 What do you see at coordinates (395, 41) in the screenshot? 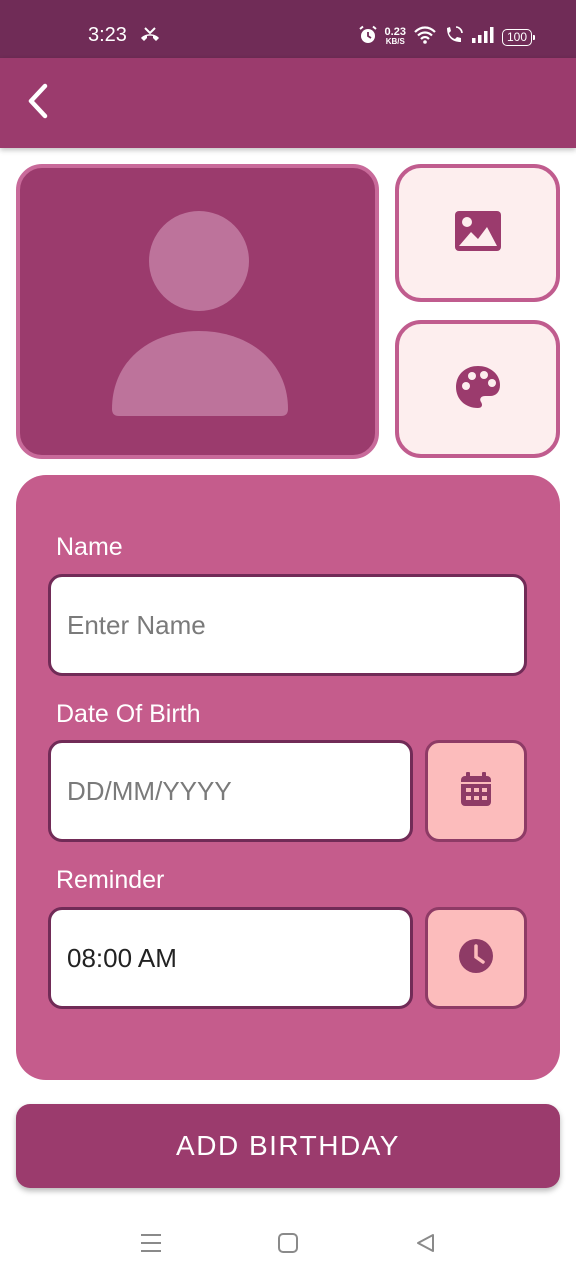
I see `net-speed-unit: KB/S` at bounding box center [395, 41].